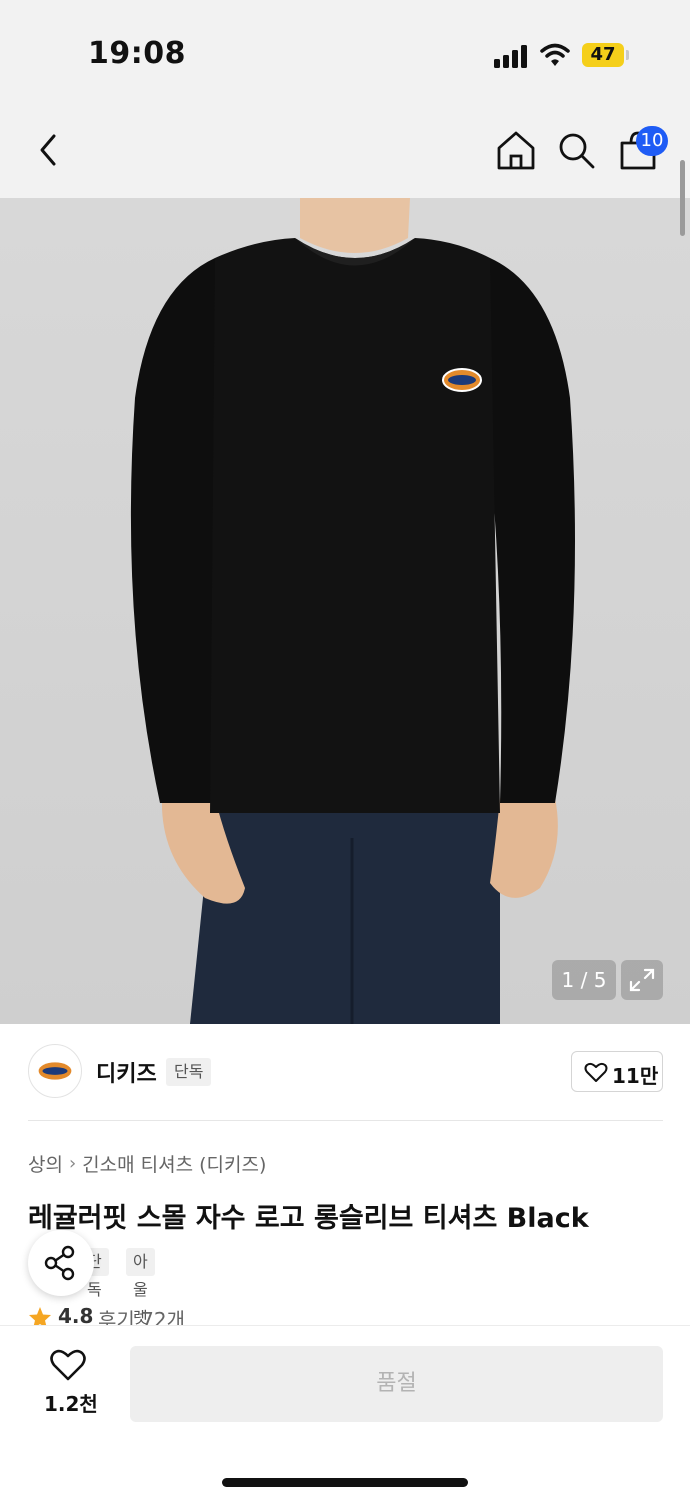 The width and height of the screenshot is (690, 1500). Describe the element at coordinates (555, 54) in the screenshot. I see `wifi-icon` at that location.